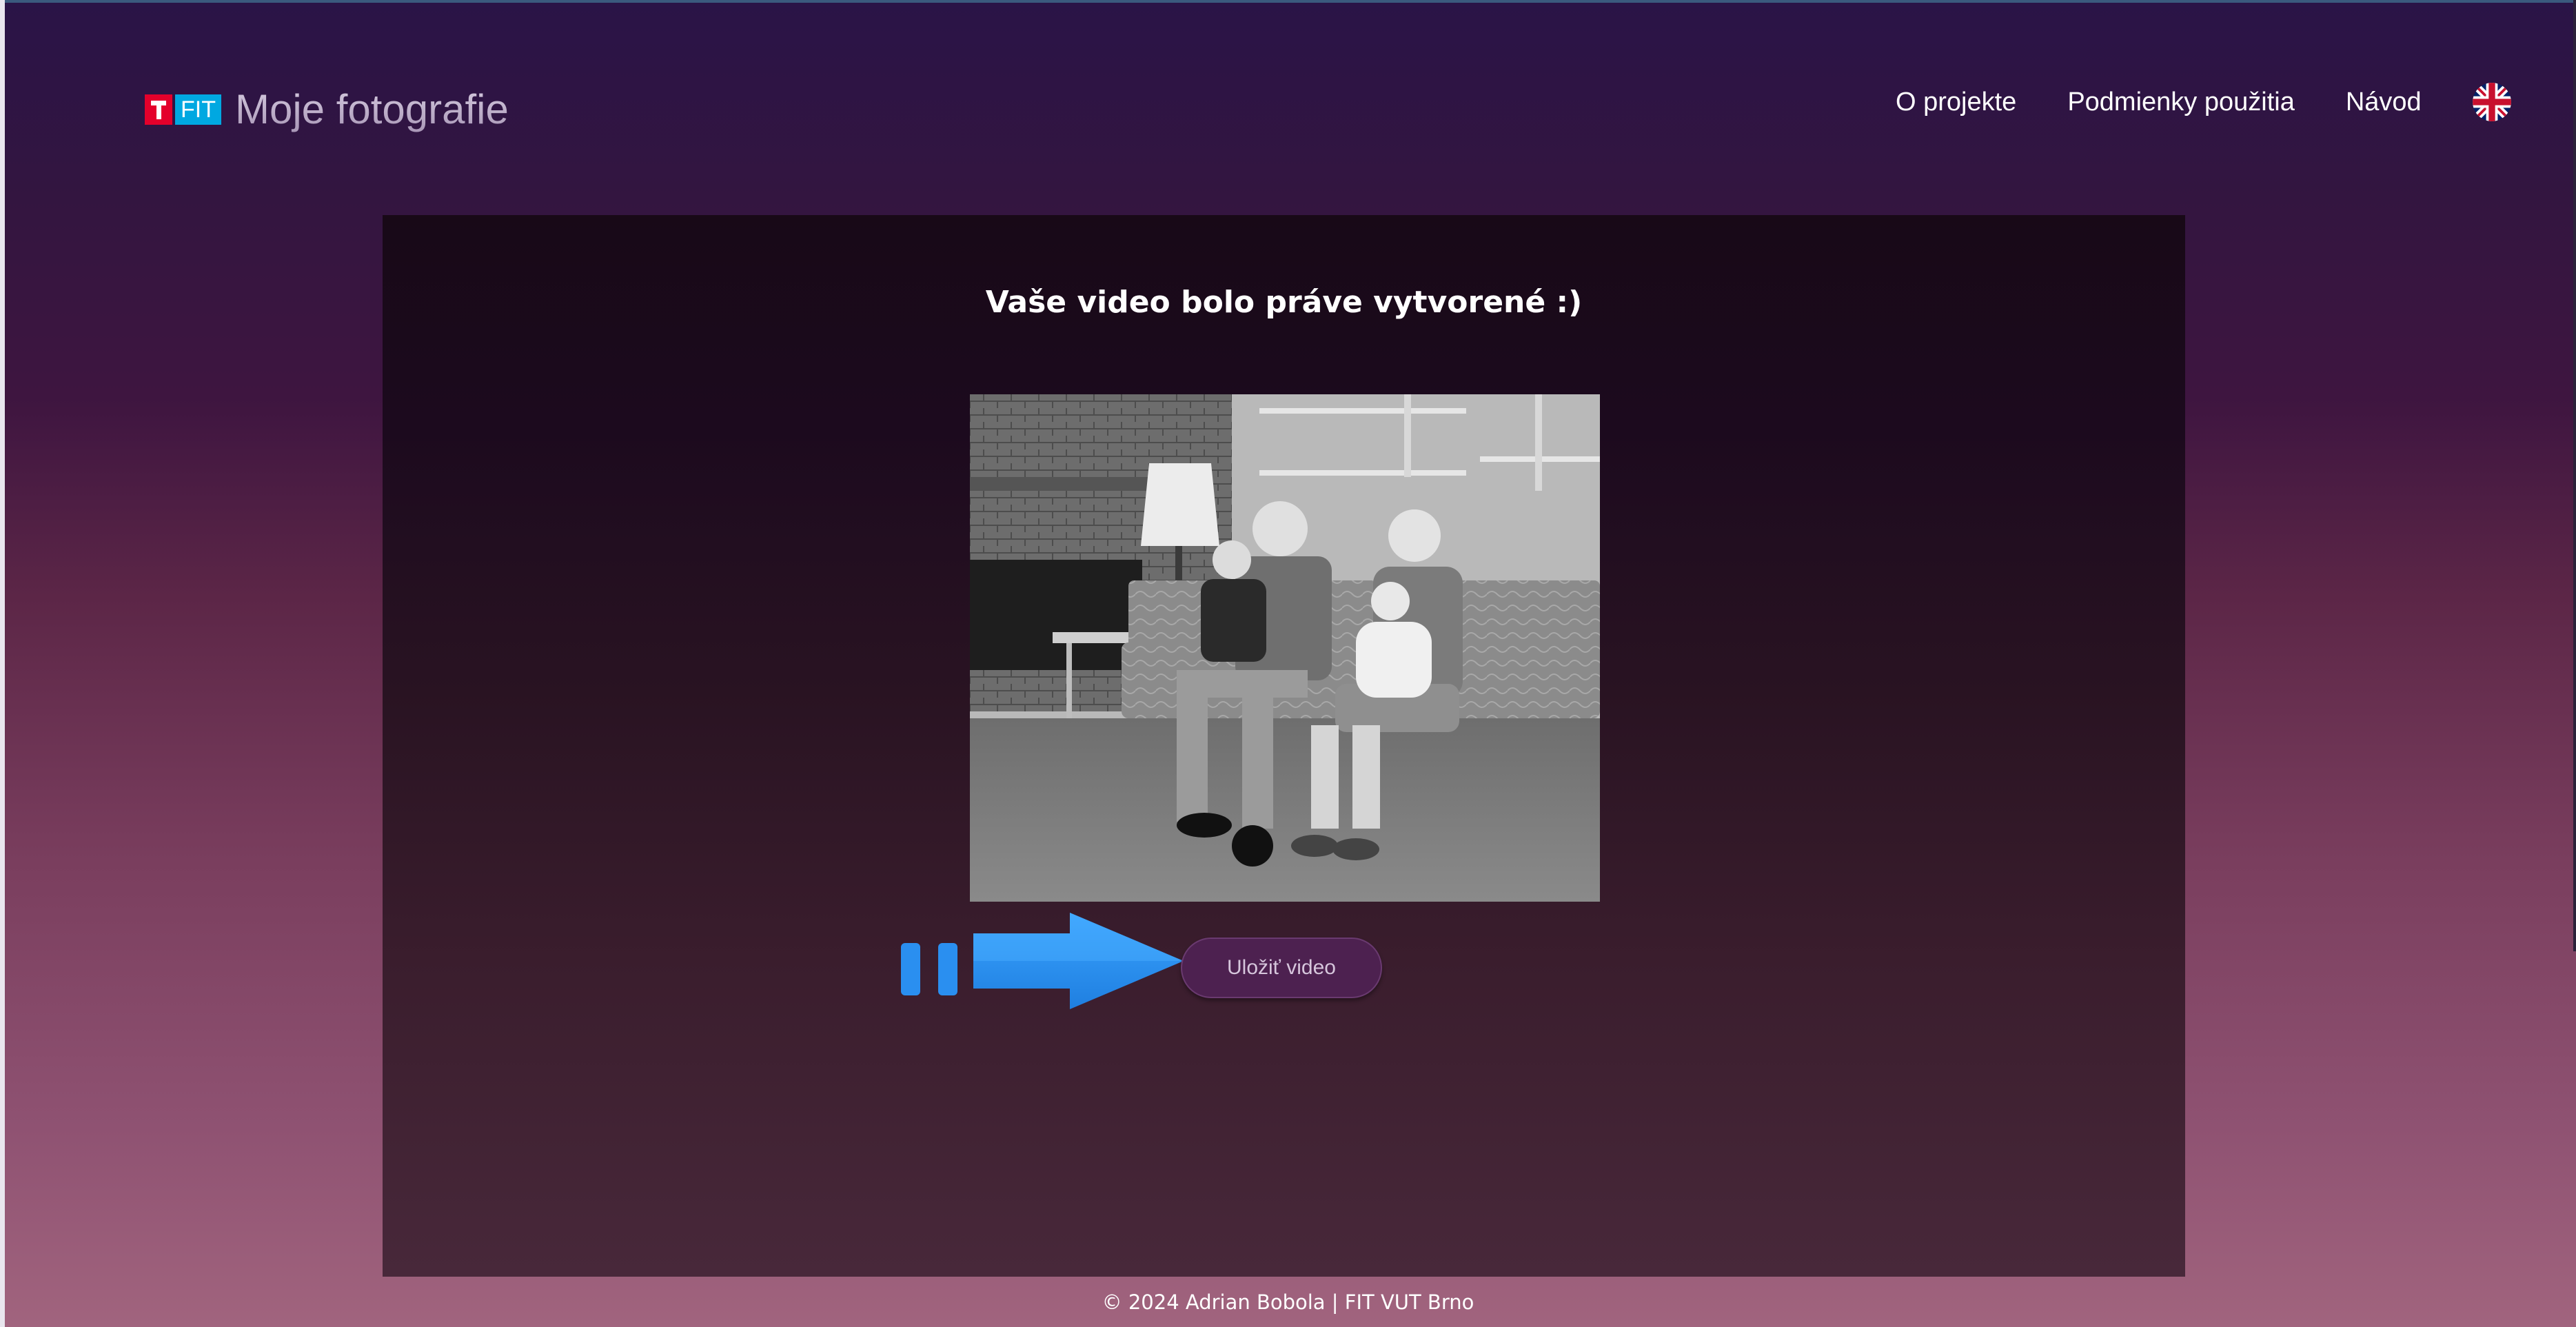  Describe the element at coordinates (1284, 303) in the screenshot. I see `page-title: Vaše video bolo práve vytvorené :)` at that location.